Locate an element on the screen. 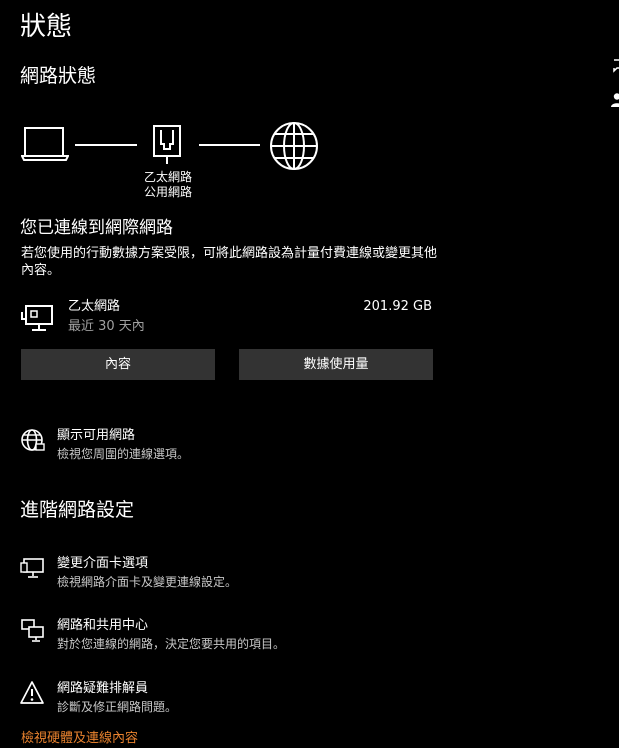 The width and height of the screenshot is (619, 748). view-hardware-properties-link: 檢視硬體及連線內容 is located at coordinates (79, 739).